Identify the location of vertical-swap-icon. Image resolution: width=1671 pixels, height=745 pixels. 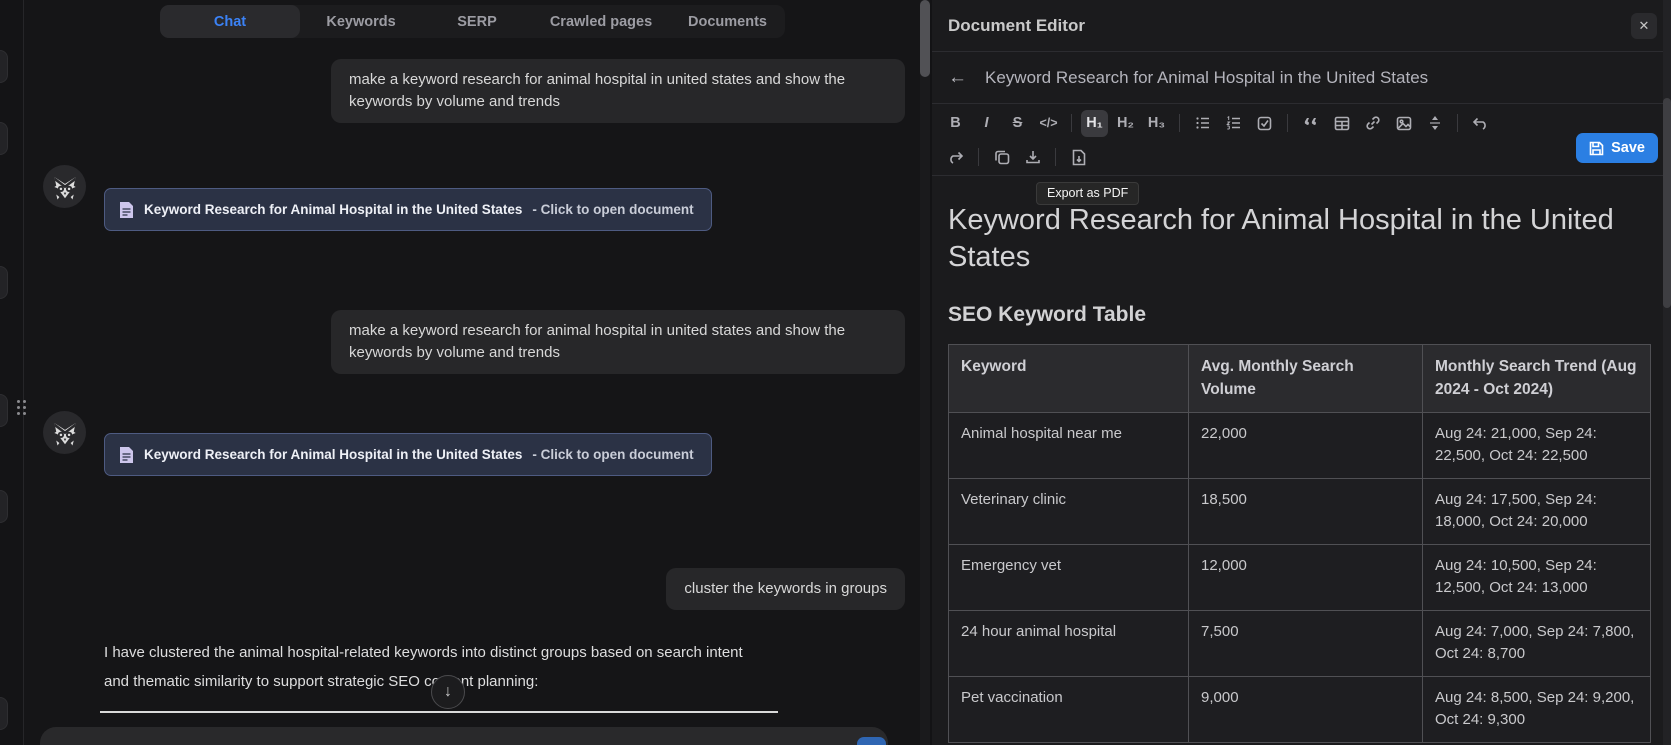
(1434, 123).